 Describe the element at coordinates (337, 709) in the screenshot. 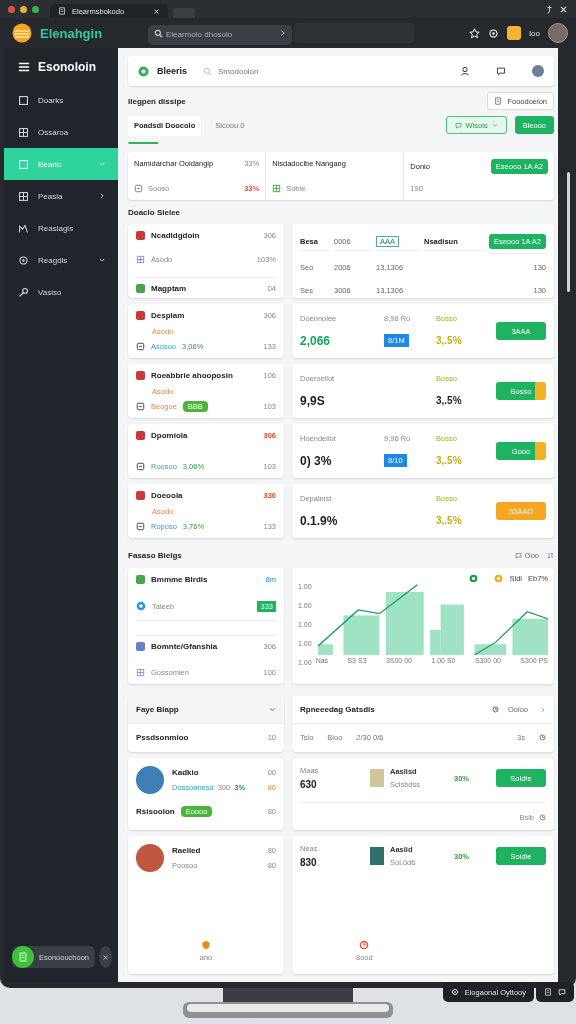

I see `panel-title: Rpneeedag Gatsdis` at that location.